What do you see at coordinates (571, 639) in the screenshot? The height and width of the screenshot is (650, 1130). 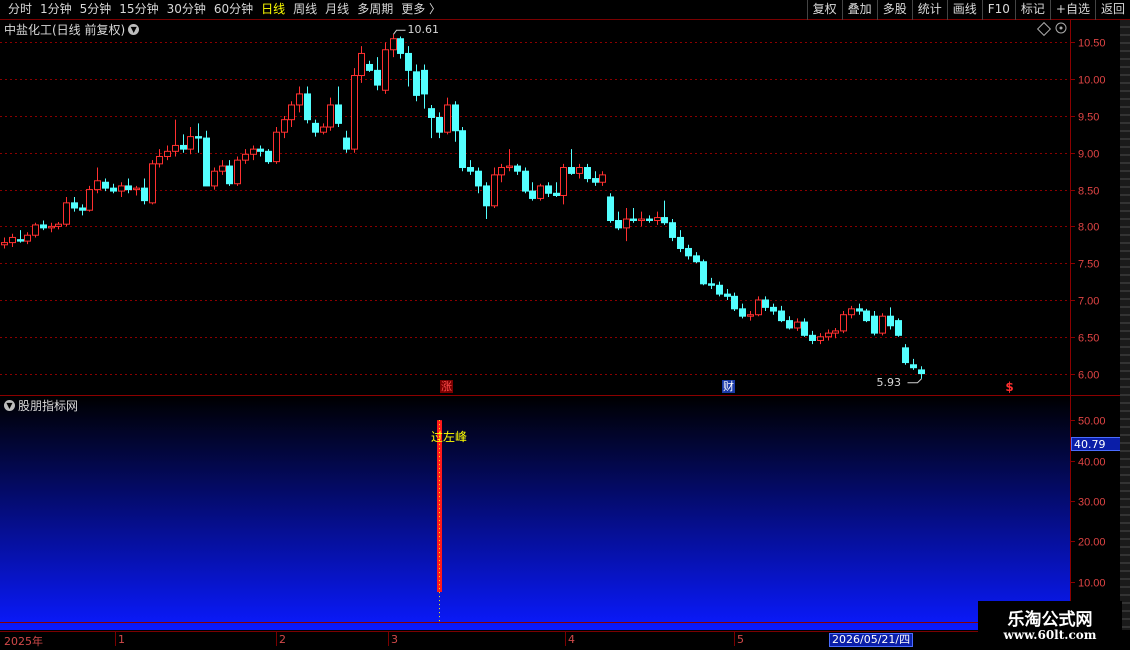 I see `date-label-apr: 4` at bounding box center [571, 639].